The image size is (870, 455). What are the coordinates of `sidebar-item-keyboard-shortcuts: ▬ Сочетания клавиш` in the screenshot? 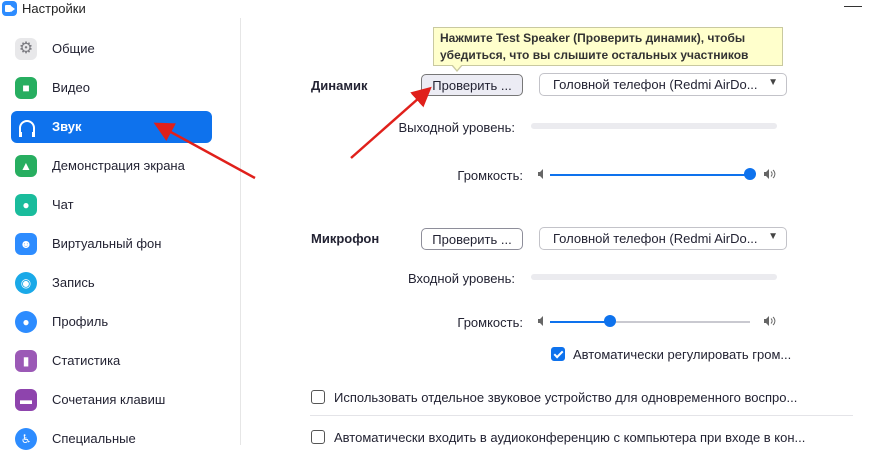 It's located at (111, 400).